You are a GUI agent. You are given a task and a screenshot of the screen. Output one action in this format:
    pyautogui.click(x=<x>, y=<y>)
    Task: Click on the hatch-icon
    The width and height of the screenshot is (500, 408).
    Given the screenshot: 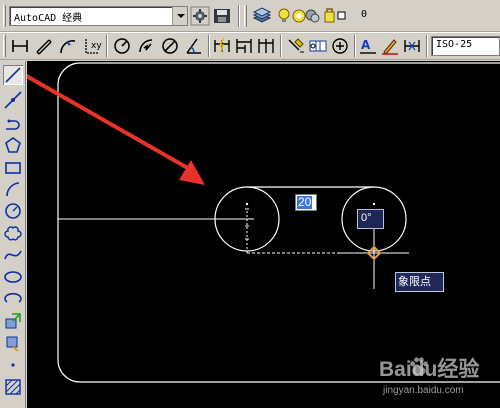 What is the action you would take?
    pyautogui.click(x=13, y=387)
    